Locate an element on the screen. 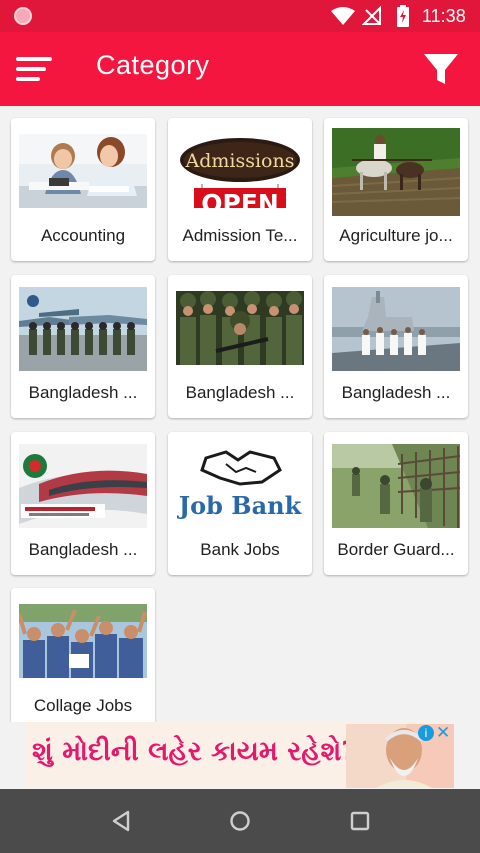 The height and width of the screenshot is (853, 480). ad-banner: શું મોદીની લહેર કાયમ રહેશે? i ✕ is located at coordinates (240, 755).